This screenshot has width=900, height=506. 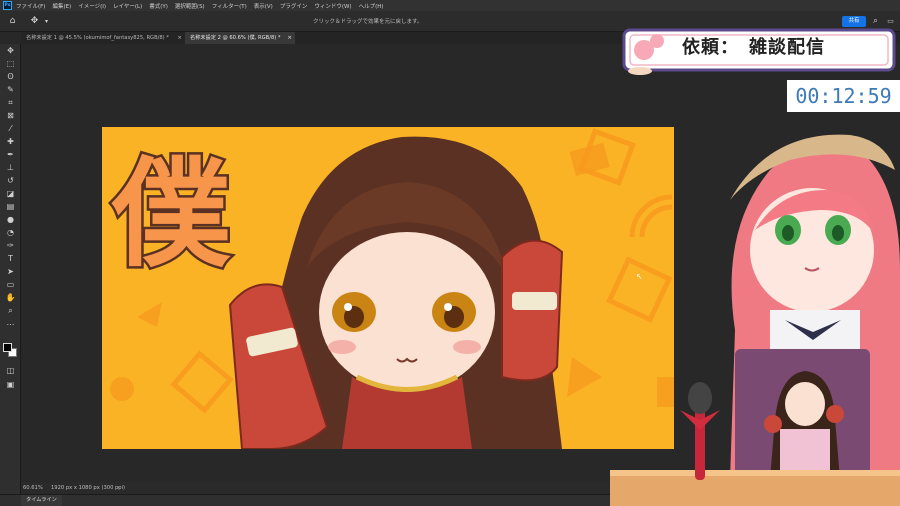 I want to click on stream-timer: 00:12:59, so click(x=843, y=96).